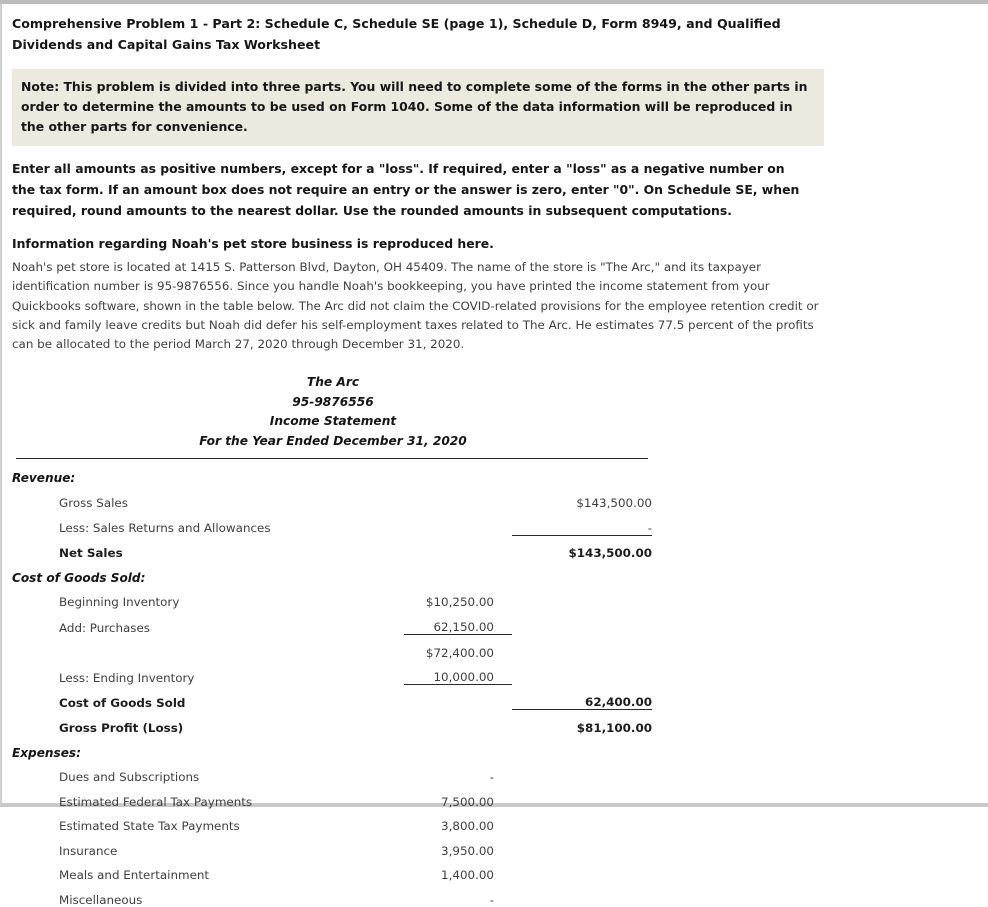  I want to click on row-label: Meals and Entertainment, so click(134, 875).